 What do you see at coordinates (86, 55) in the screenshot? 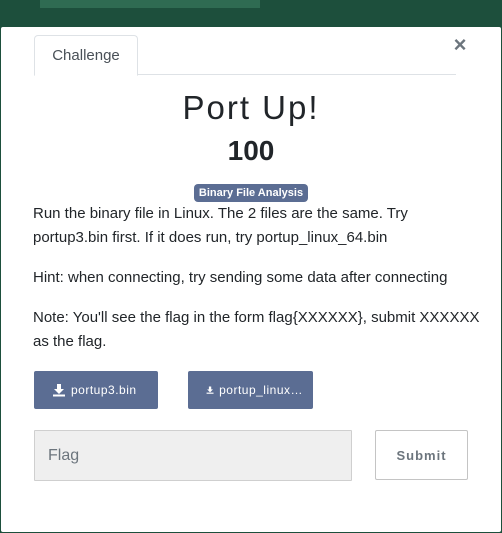
I see `tab-challenge: Challenge` at bounding box center [86, 55].